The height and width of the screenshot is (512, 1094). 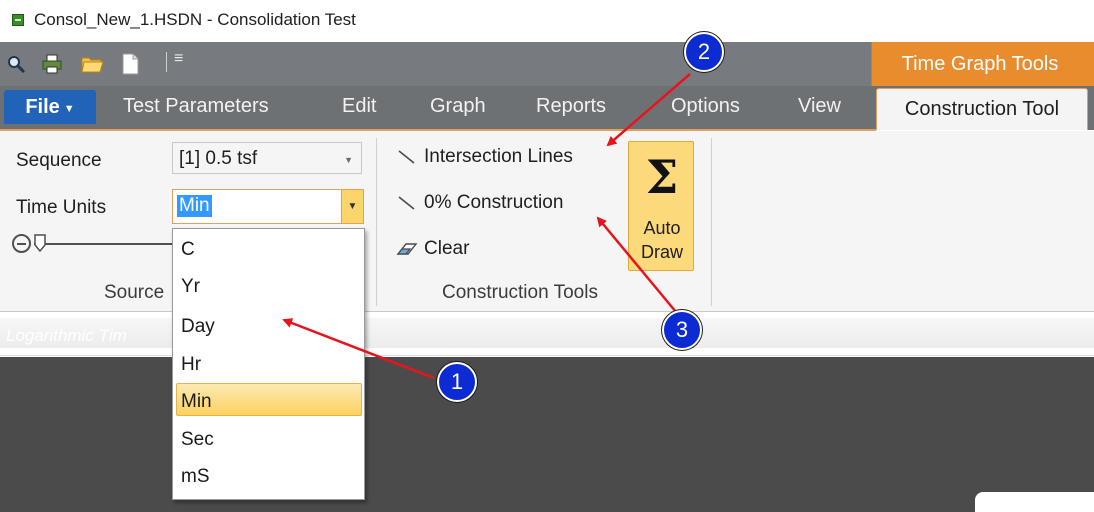 I want to click on option-sec: Sec, so click(x=197, y=440).